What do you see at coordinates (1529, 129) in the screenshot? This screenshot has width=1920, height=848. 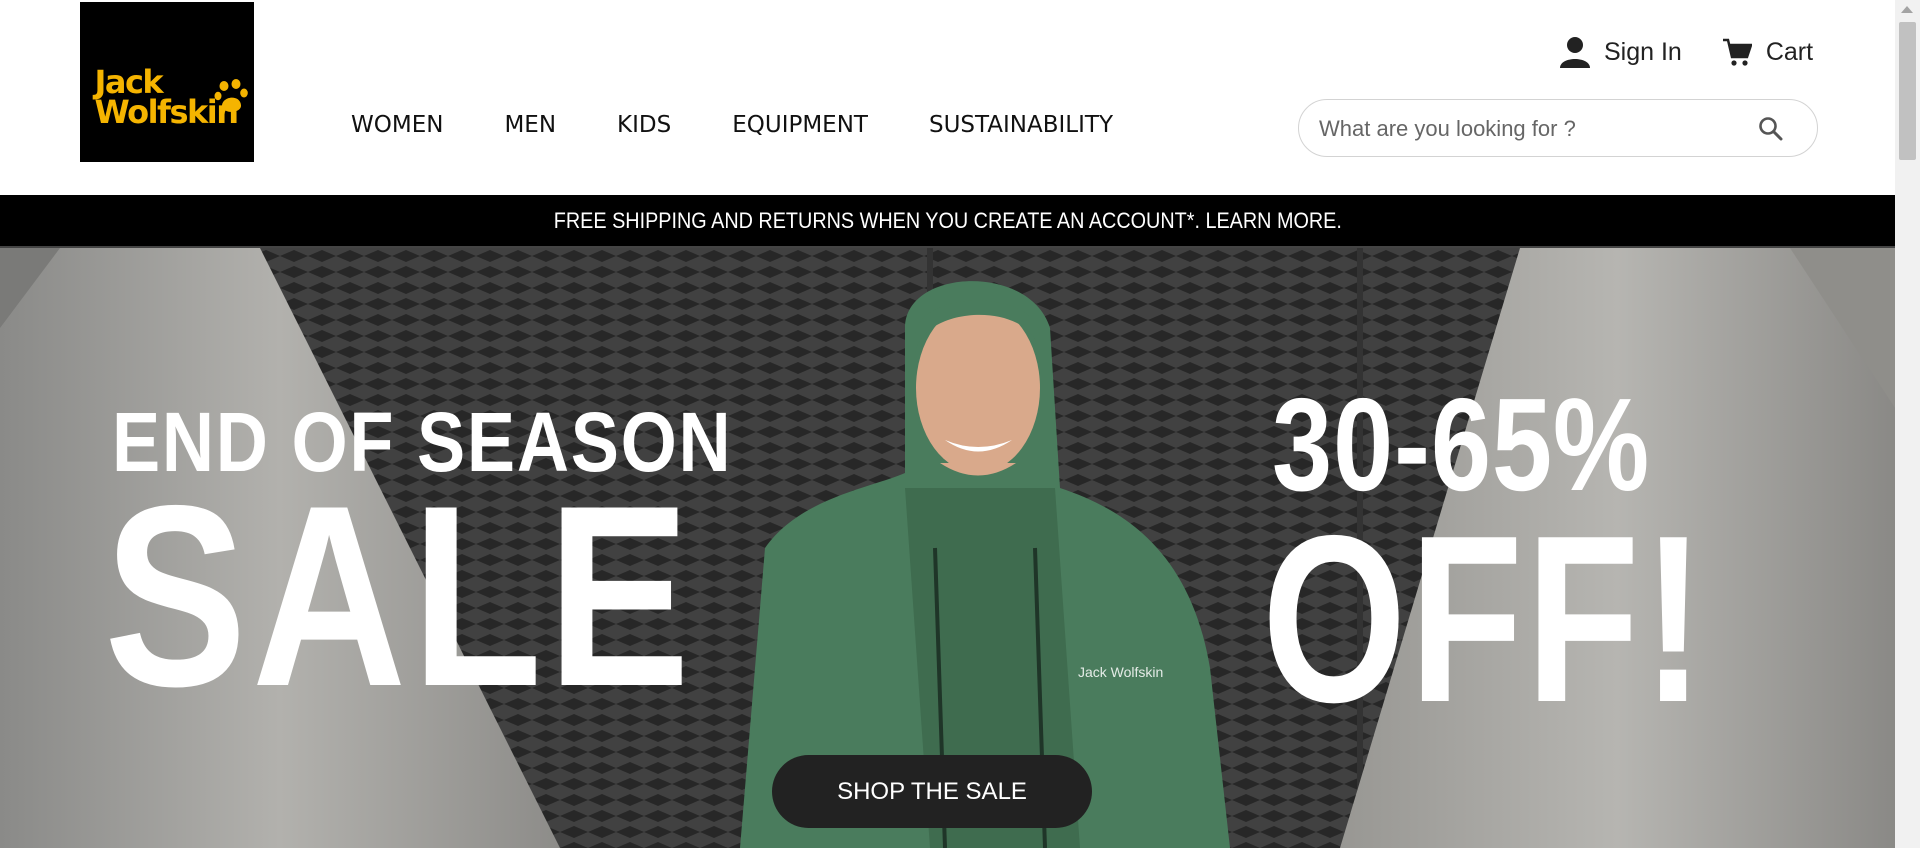 I see `search-input` at bounding box center [1529, 129].